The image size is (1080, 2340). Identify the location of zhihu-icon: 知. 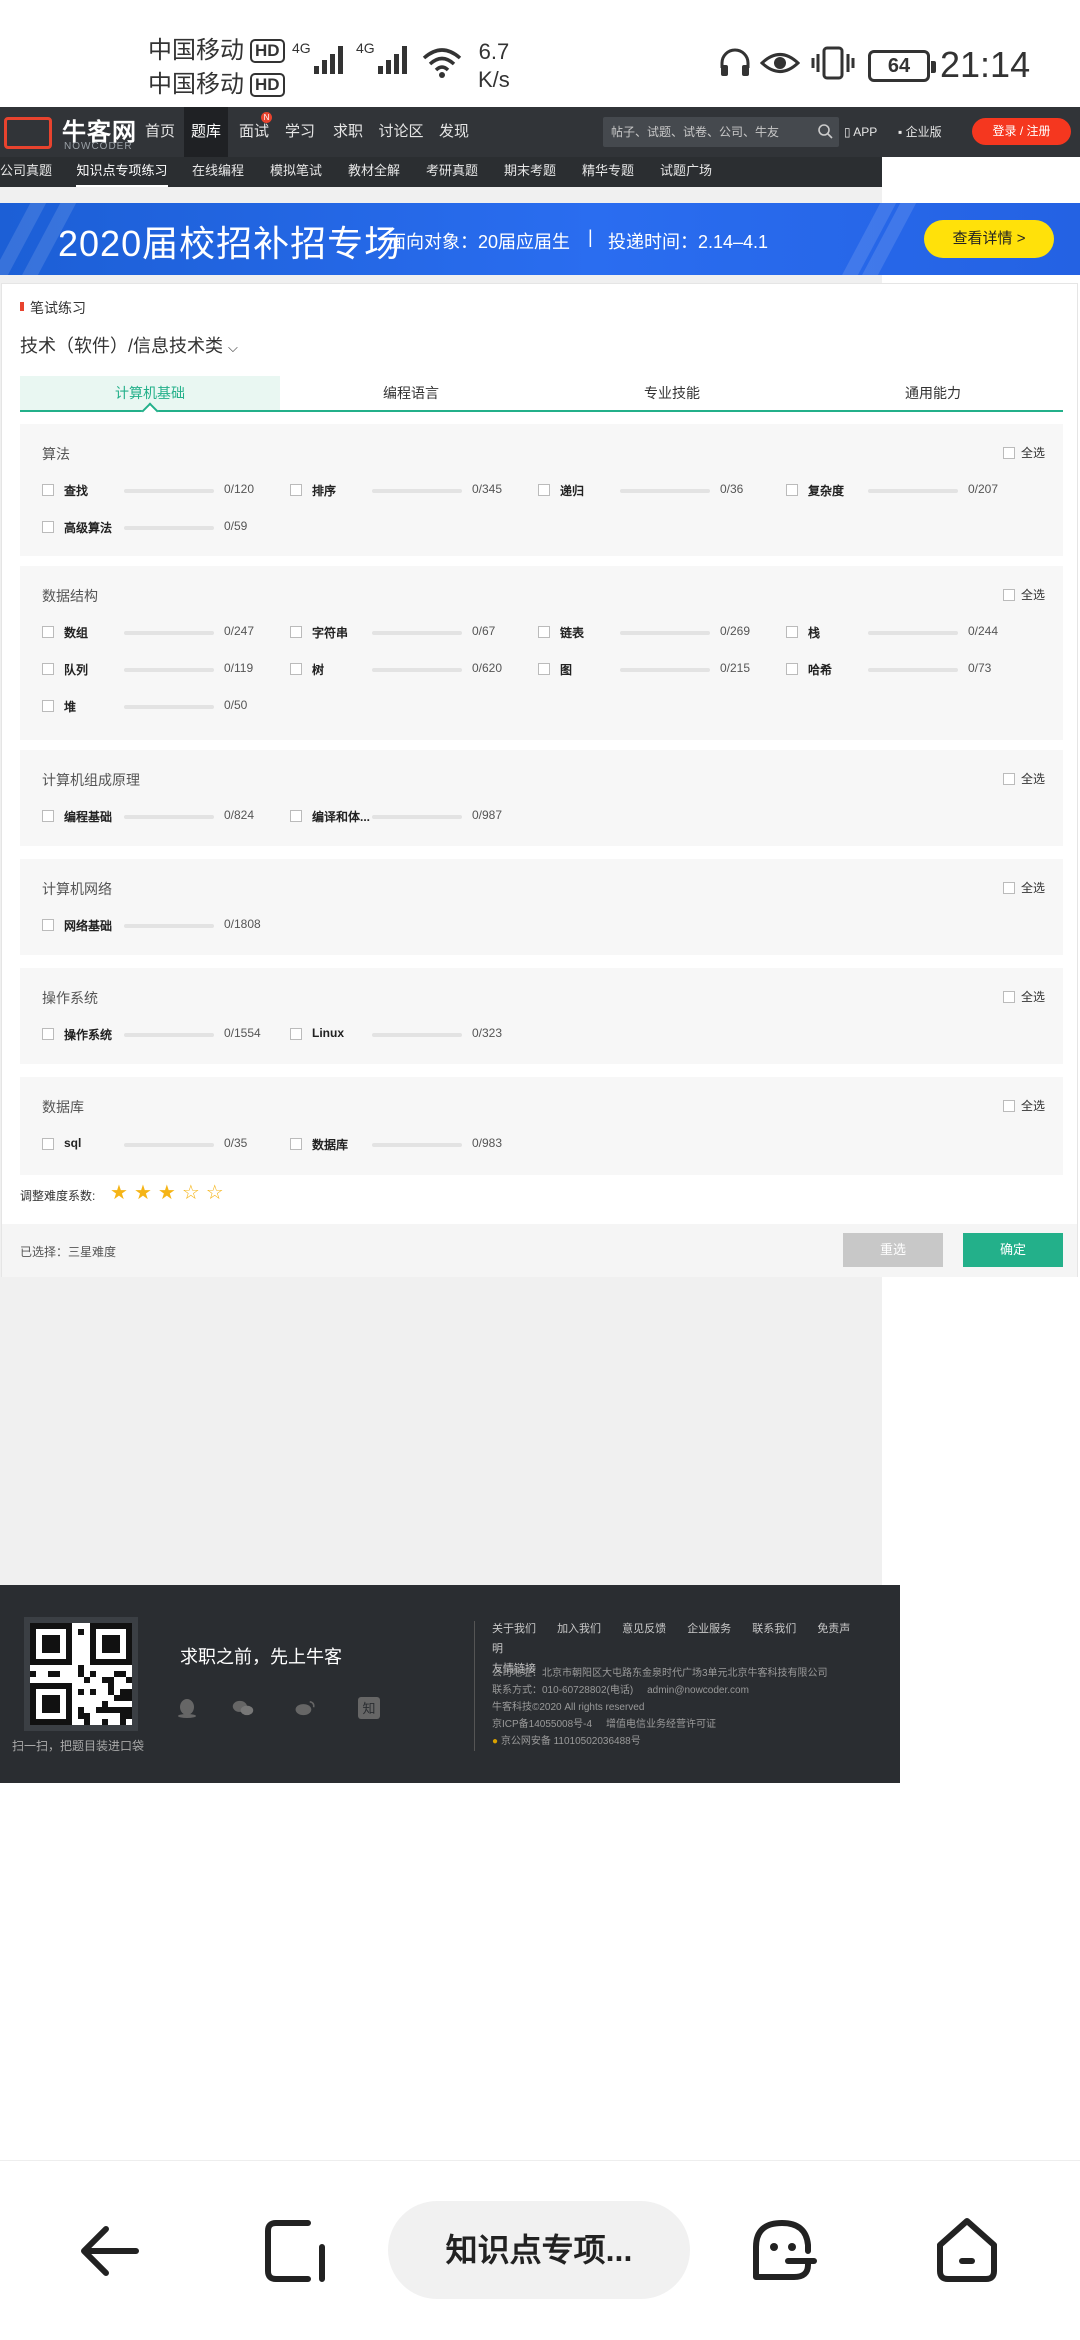
(369, 1708).